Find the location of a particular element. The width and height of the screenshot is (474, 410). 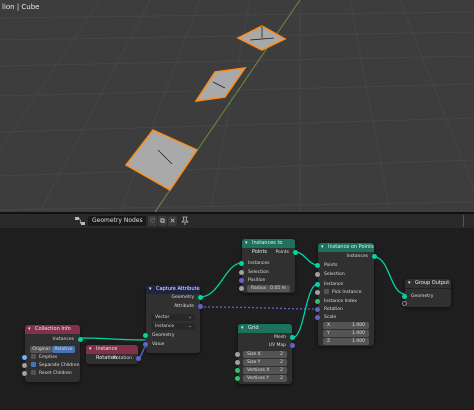

node-title: Group Output is located at coordinates (432, 283).